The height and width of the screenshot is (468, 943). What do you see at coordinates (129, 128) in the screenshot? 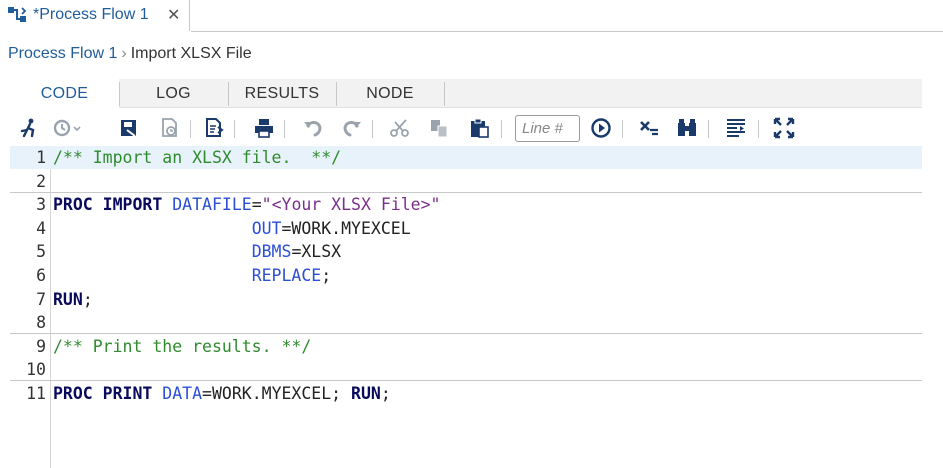
I see `save-icon` at bounding box center [129, 128].